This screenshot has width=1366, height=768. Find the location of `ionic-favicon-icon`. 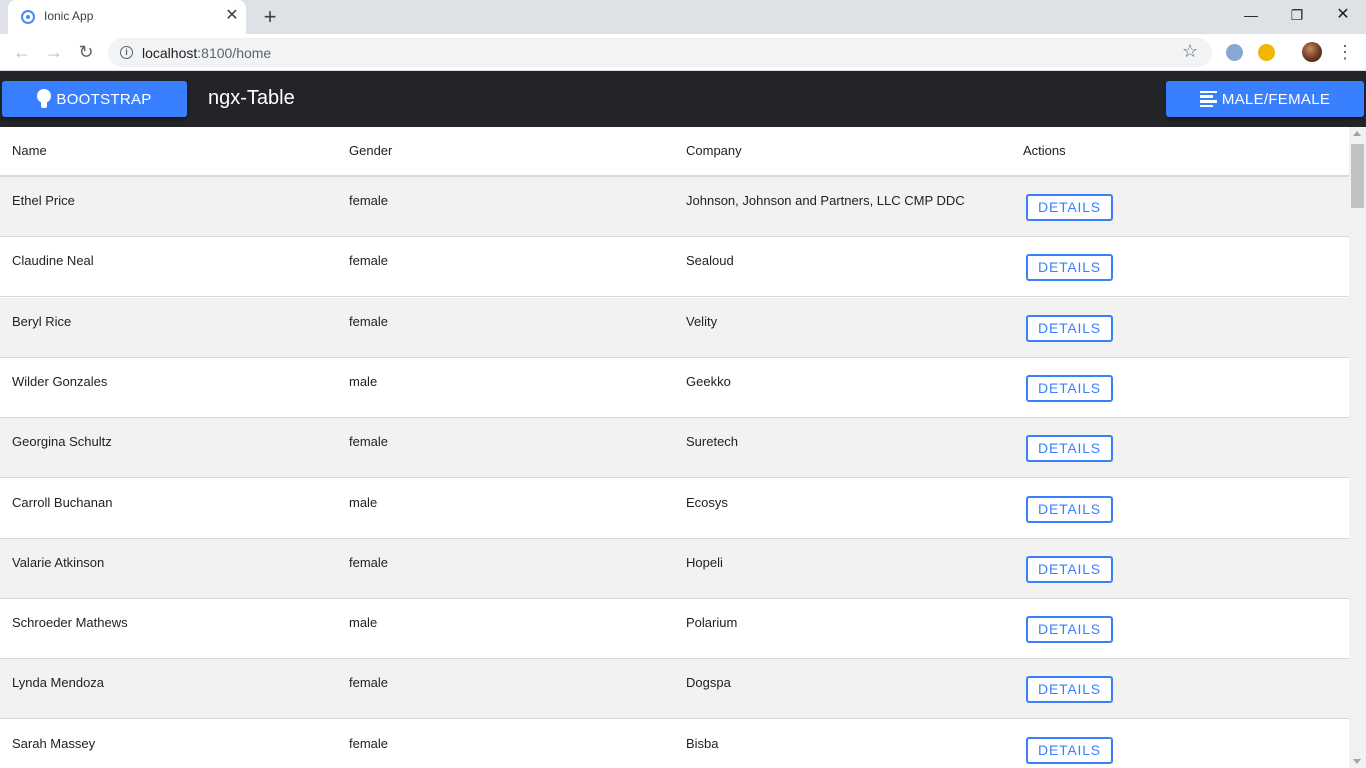

ionic-favicon-icon is located at coordinates (28, 17).